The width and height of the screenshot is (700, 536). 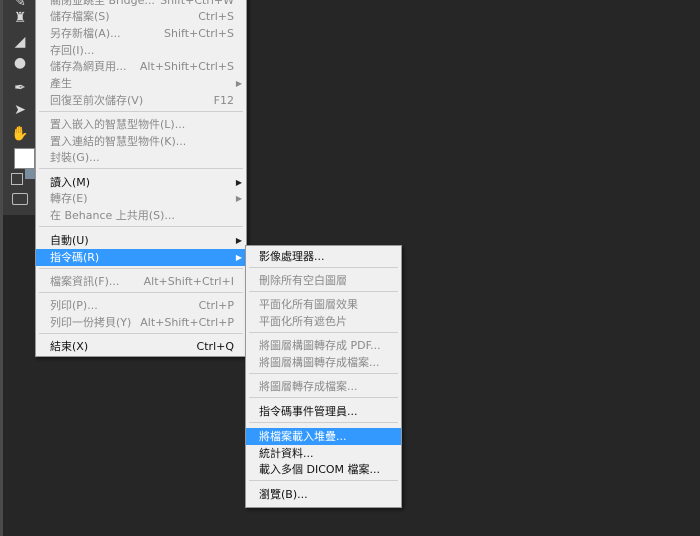 What do you see at coordinates (20, 199) in the screenshot?
I see `quick-mask-icon` at bounding box center [20, 199].